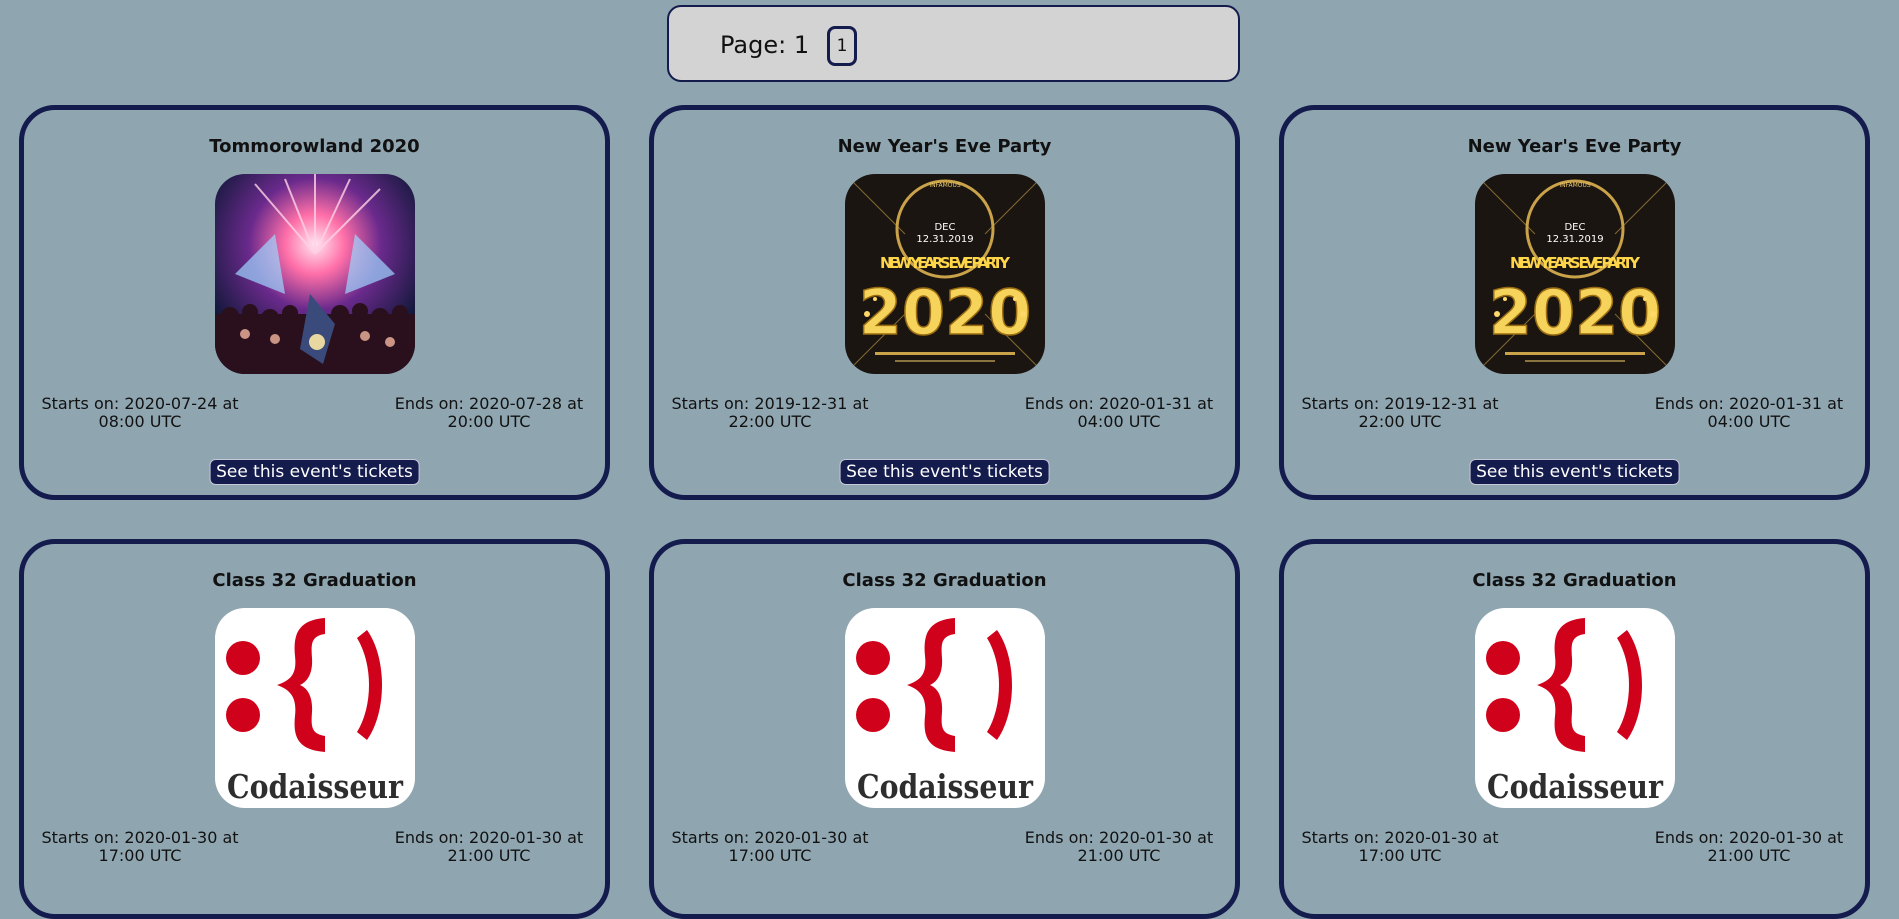  I want to click on pagination-bar: Page: 1 1, so click(953, 43).